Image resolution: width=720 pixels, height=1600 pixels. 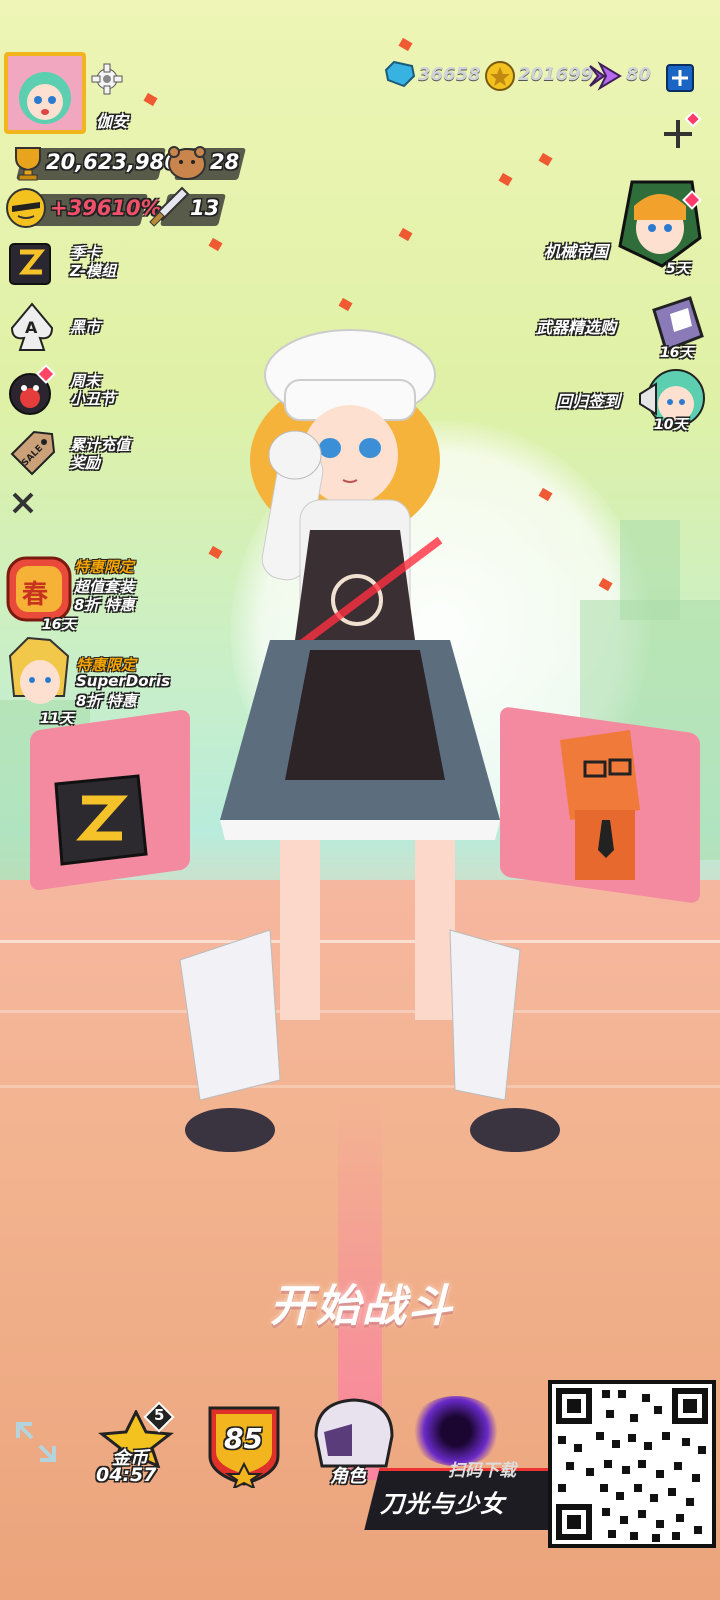 I want to click on event-label: 回归签到, so click(x=588, y=401).